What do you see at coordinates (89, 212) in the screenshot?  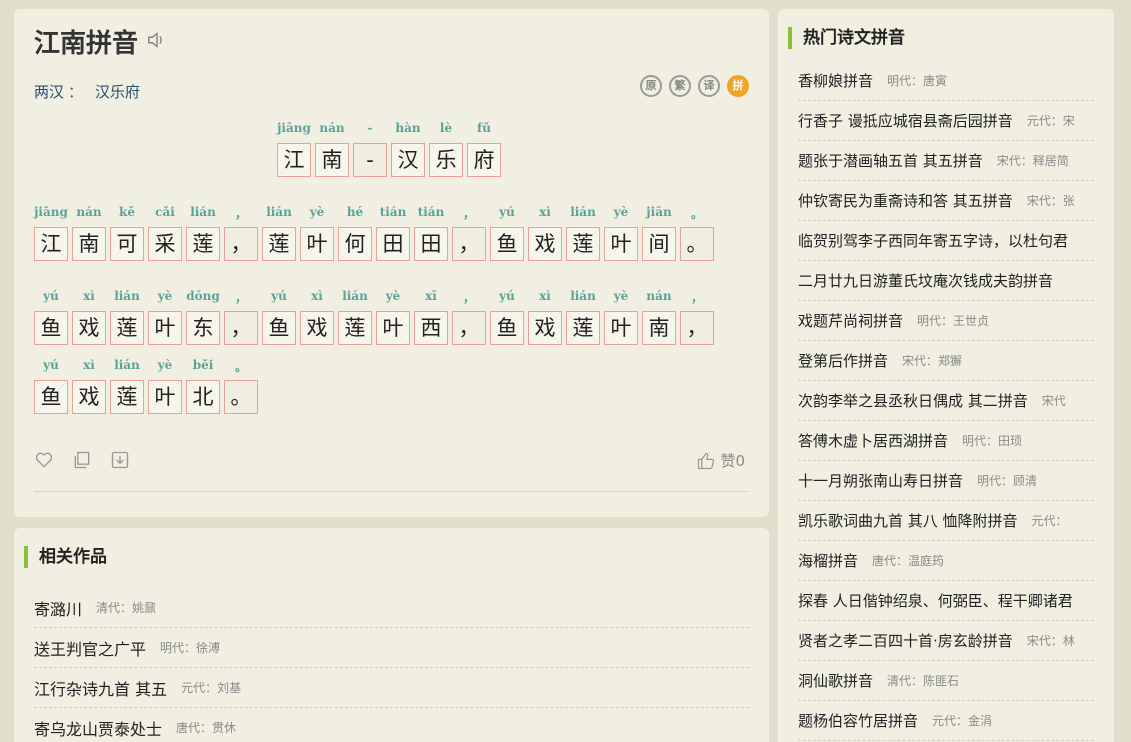 I see `pinyin: nán` at bounding box center [89, 212].